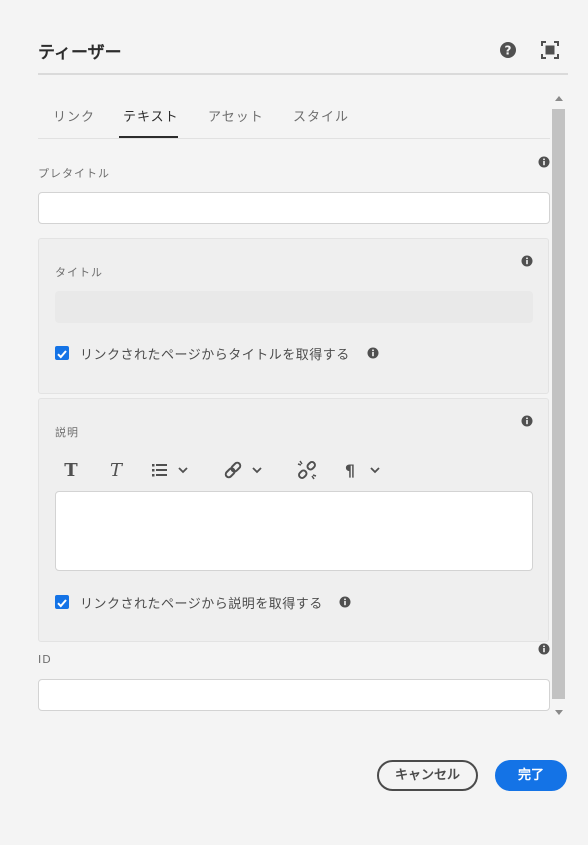 This screenshot has height=845, width=588. I want to click on description-from-page-label: リンクされたページから説明を取得する, so click(201, 602).